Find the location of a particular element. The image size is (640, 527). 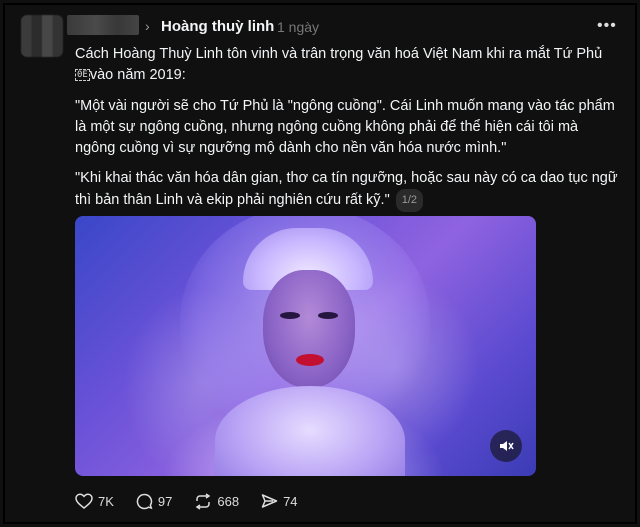

action-bar: 7K 97 668 74 is located at coordinates (197, 501).